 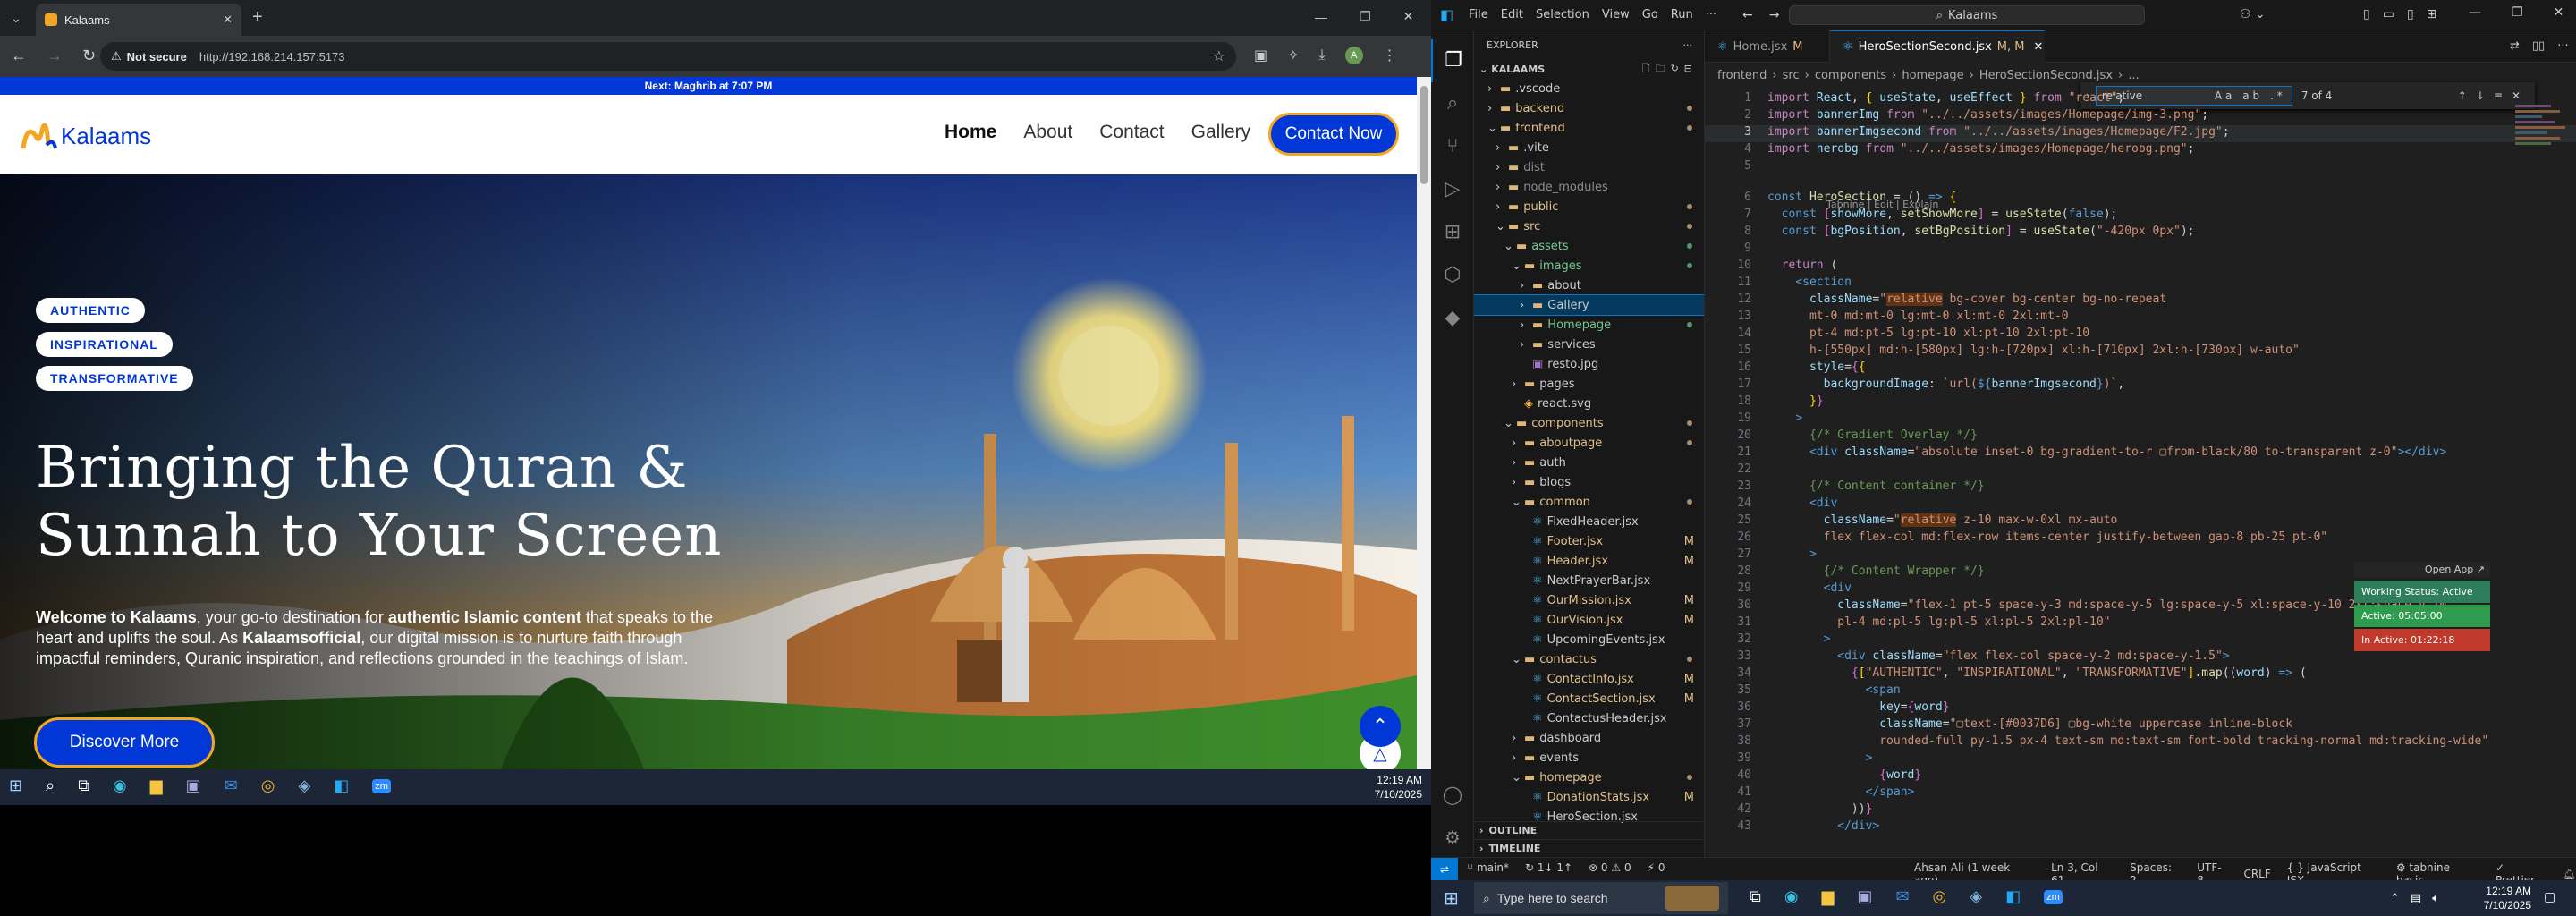 I want to click on menu-item-2: Selection, so click(x=1562, y=14).